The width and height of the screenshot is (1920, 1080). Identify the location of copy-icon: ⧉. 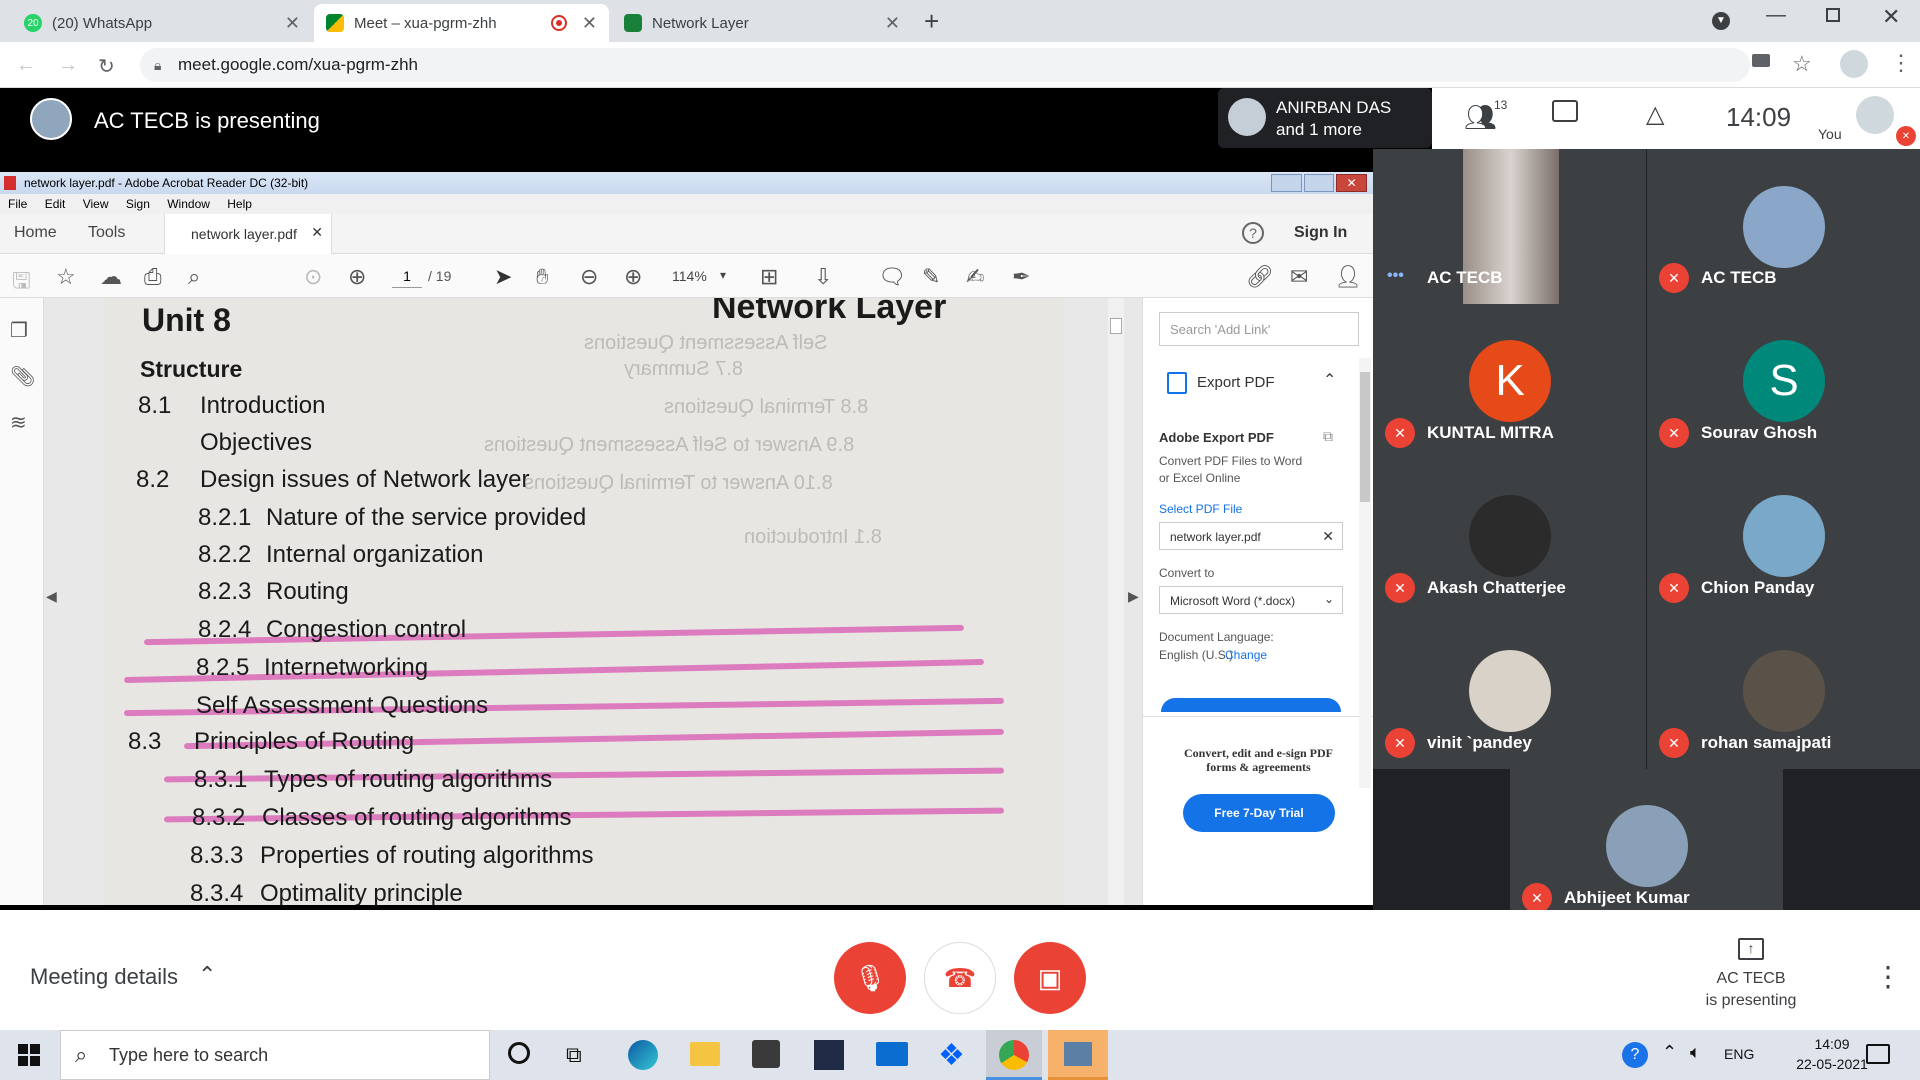
(1328, 436).